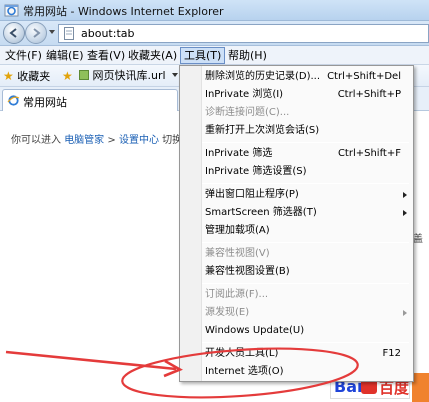 The width and height of the screenshot is (429, 402). What do you see at coordinates (418, 239) in the screenshot?
I see `right-edge-text: 盖` at bounding box center [418, 239].